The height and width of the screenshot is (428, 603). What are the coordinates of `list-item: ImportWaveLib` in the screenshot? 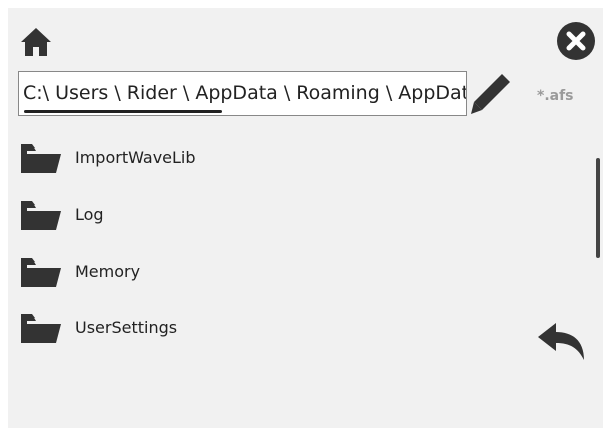 It's located at (220, 158).